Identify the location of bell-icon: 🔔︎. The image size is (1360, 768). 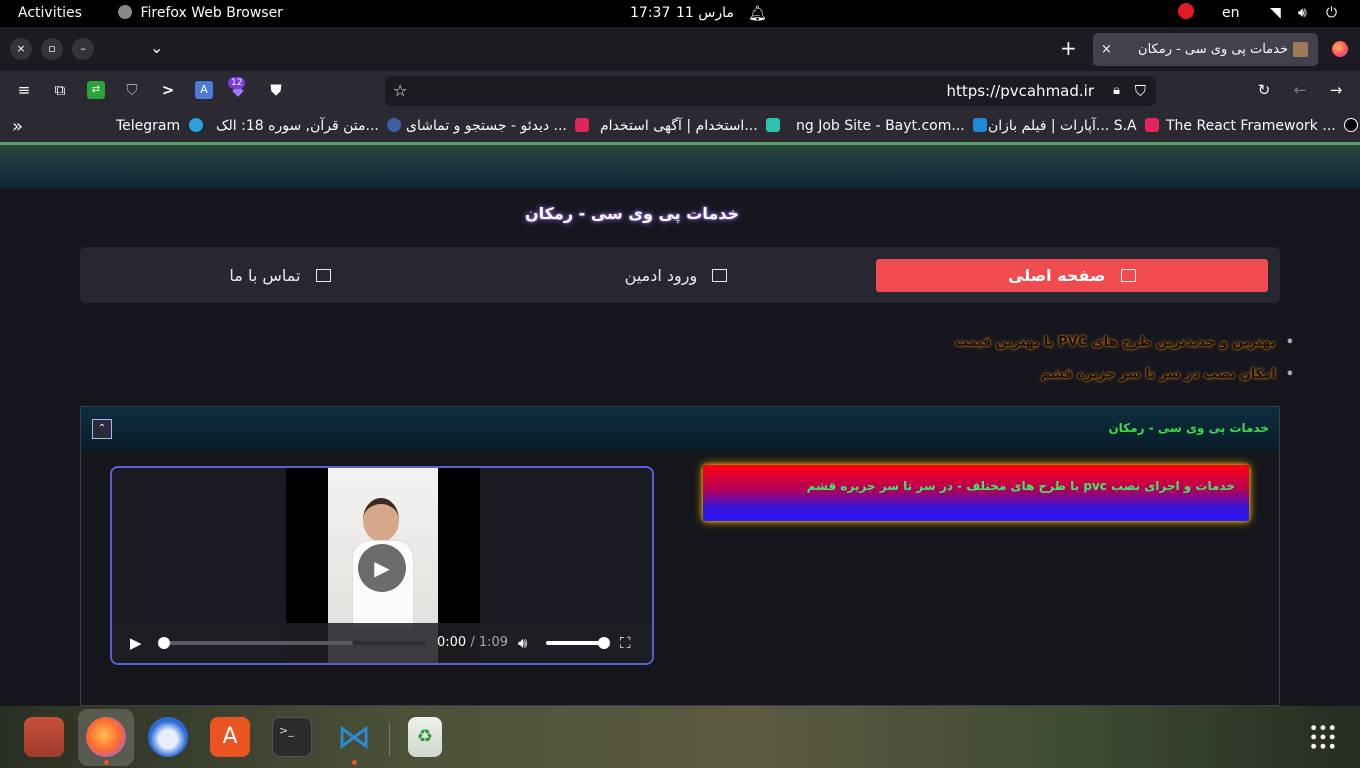
(757, 13).